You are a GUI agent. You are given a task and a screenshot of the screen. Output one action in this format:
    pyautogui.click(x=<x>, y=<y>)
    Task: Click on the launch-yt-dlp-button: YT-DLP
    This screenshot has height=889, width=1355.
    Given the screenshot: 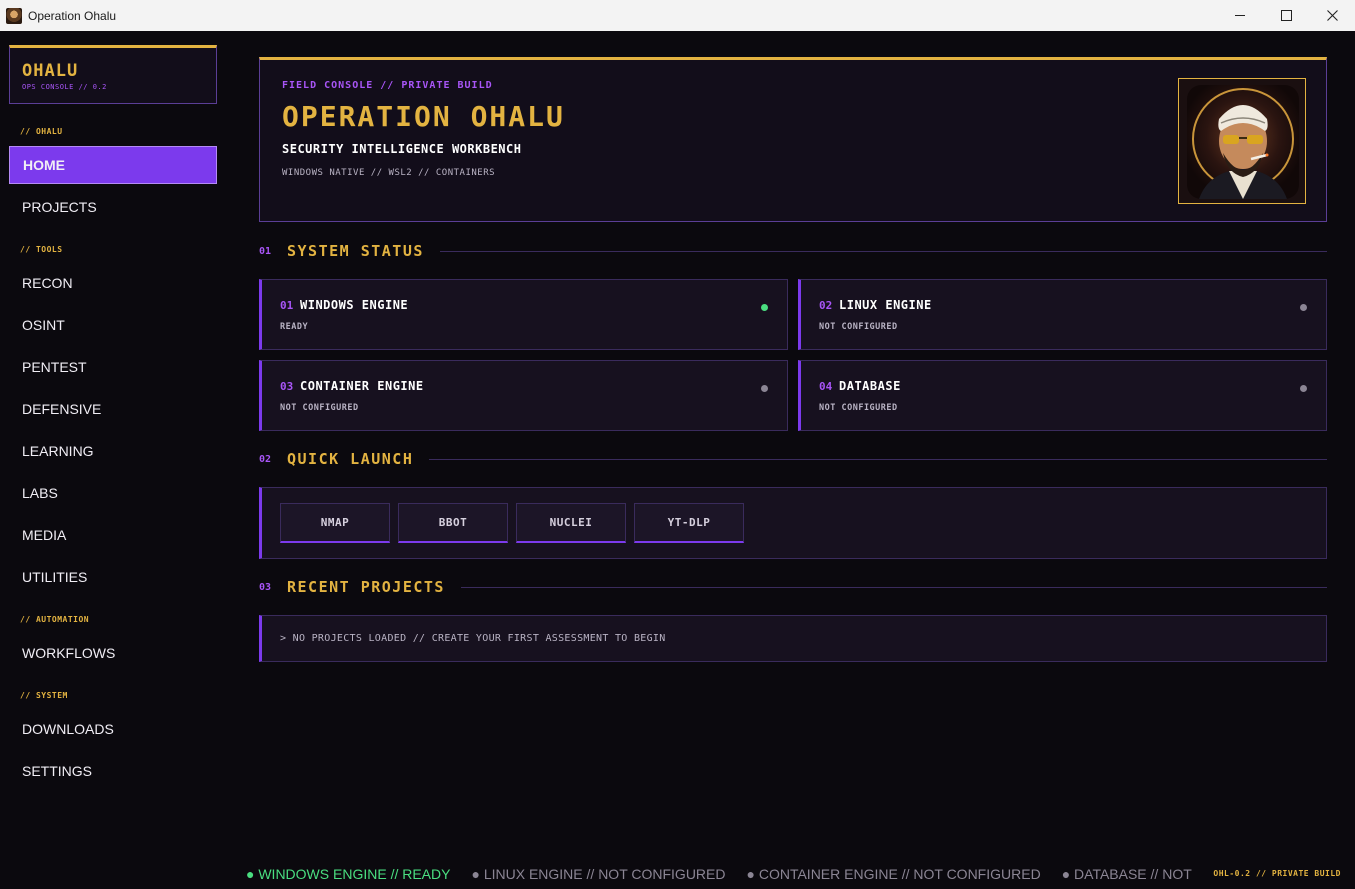 What is the action you would take?
    pyautogui.click(x=689, y=523)
    